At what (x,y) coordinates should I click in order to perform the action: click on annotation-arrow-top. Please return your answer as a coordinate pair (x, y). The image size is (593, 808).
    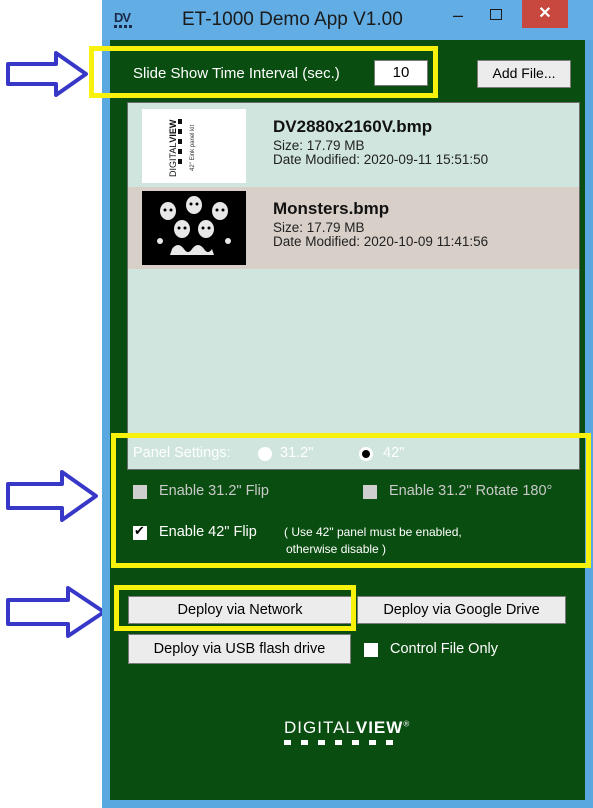
    Looking at the image, I should click on (47, 74).